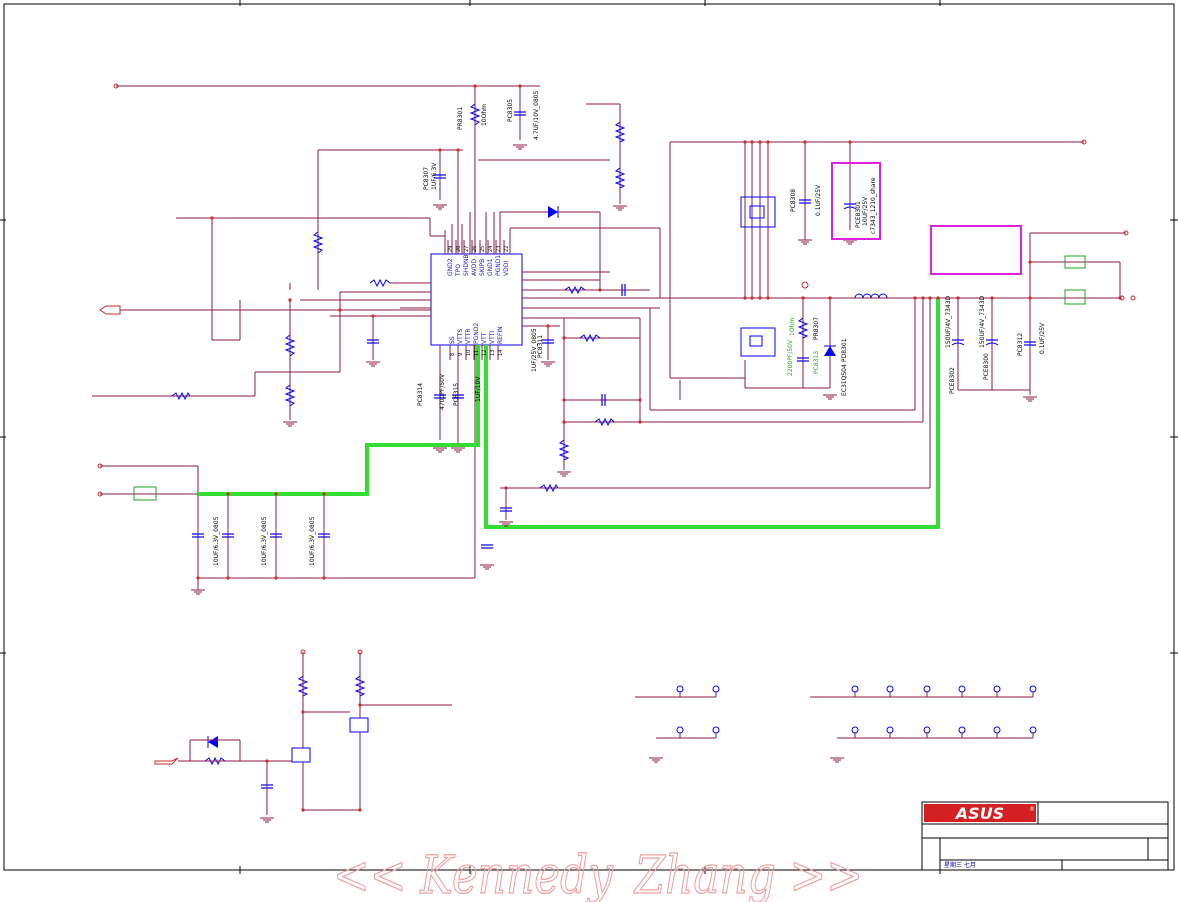  I want to click on ic-pin-name-shdnb: SHDNB, so click(466, 265).